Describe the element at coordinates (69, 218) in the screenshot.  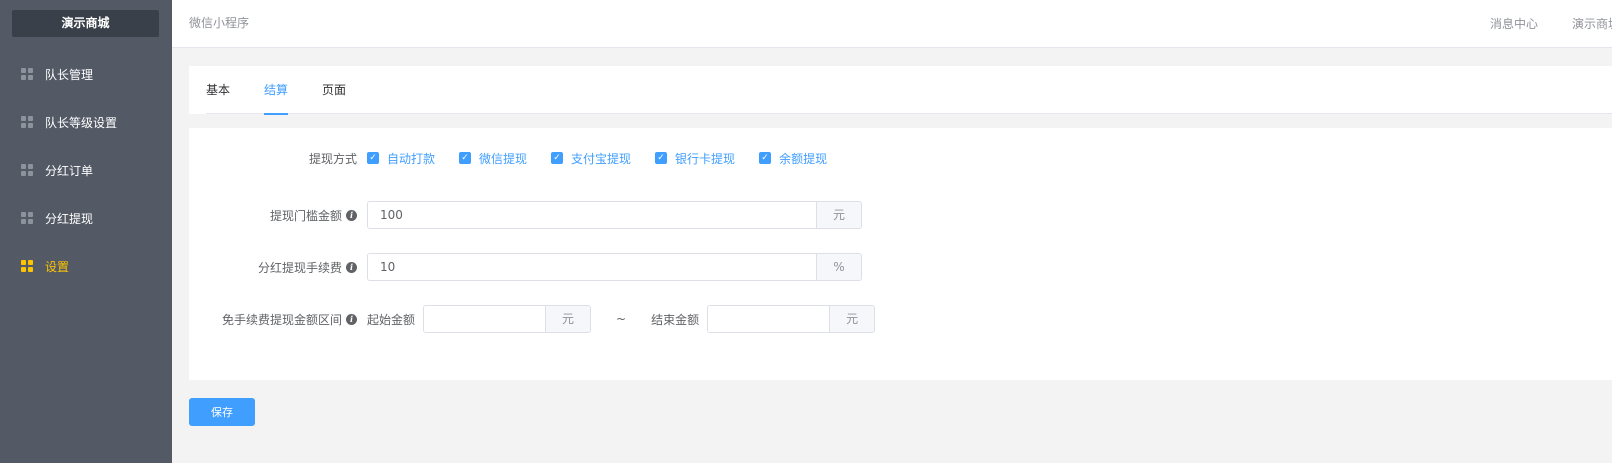
I see `sidebar-item-label: 分红提现` at that location.